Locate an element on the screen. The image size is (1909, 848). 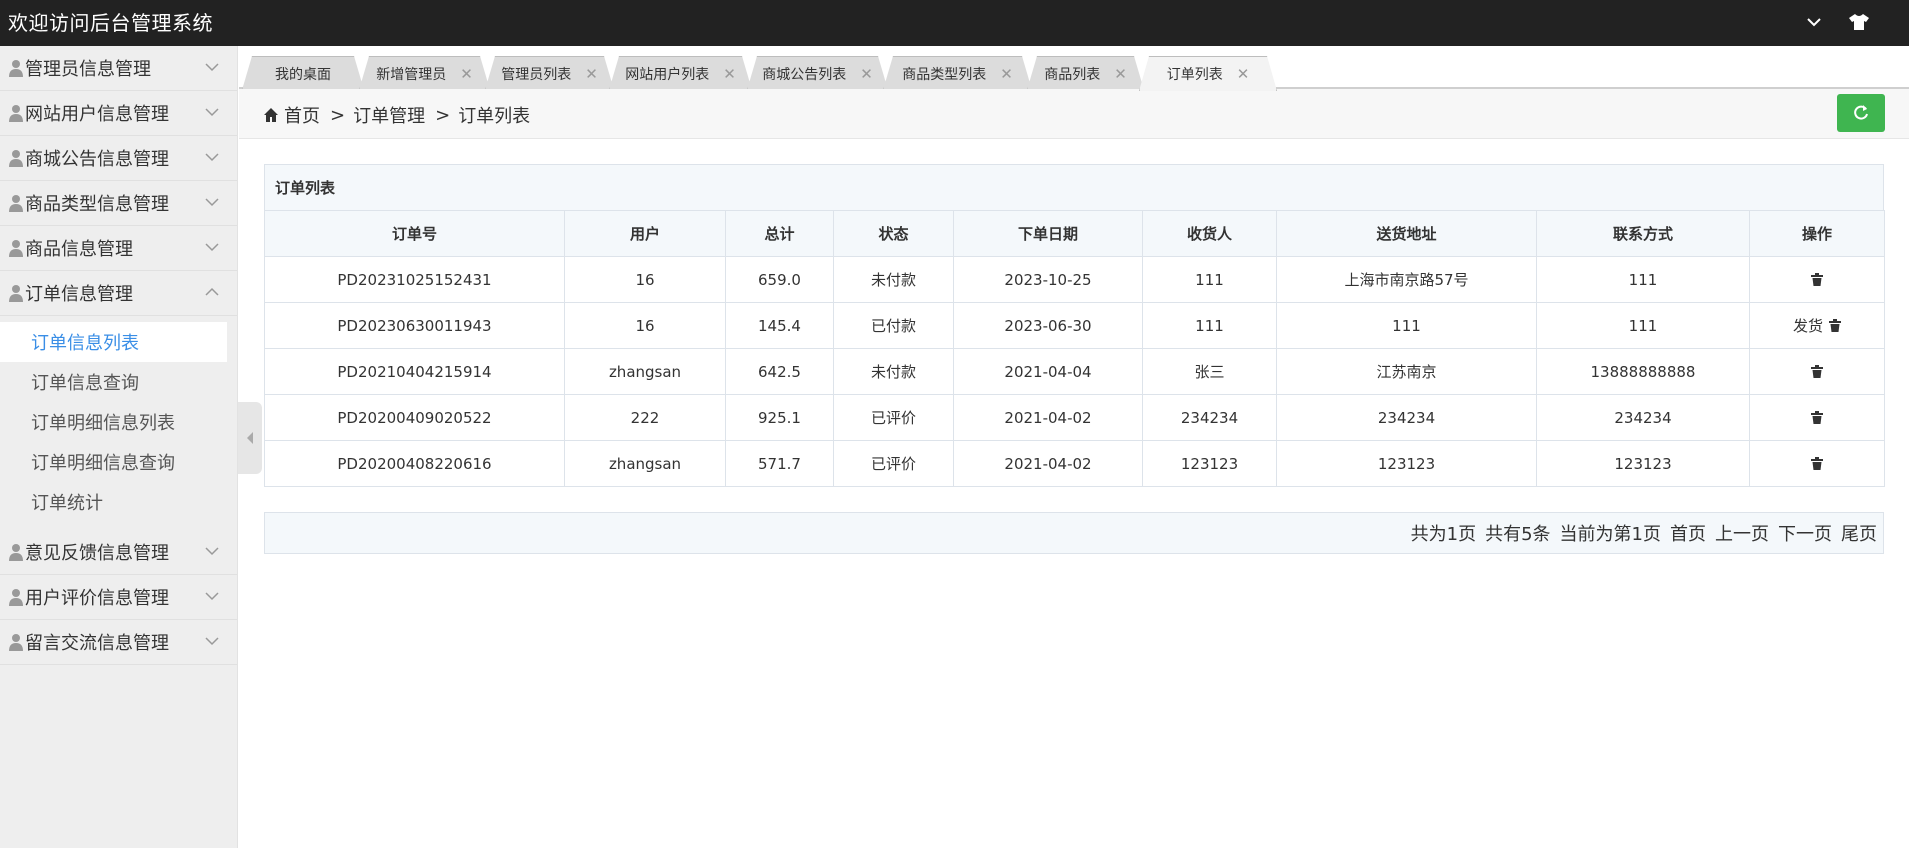
sidebar-group-label: 订单信息管理 is located at coordinates (79, 294).